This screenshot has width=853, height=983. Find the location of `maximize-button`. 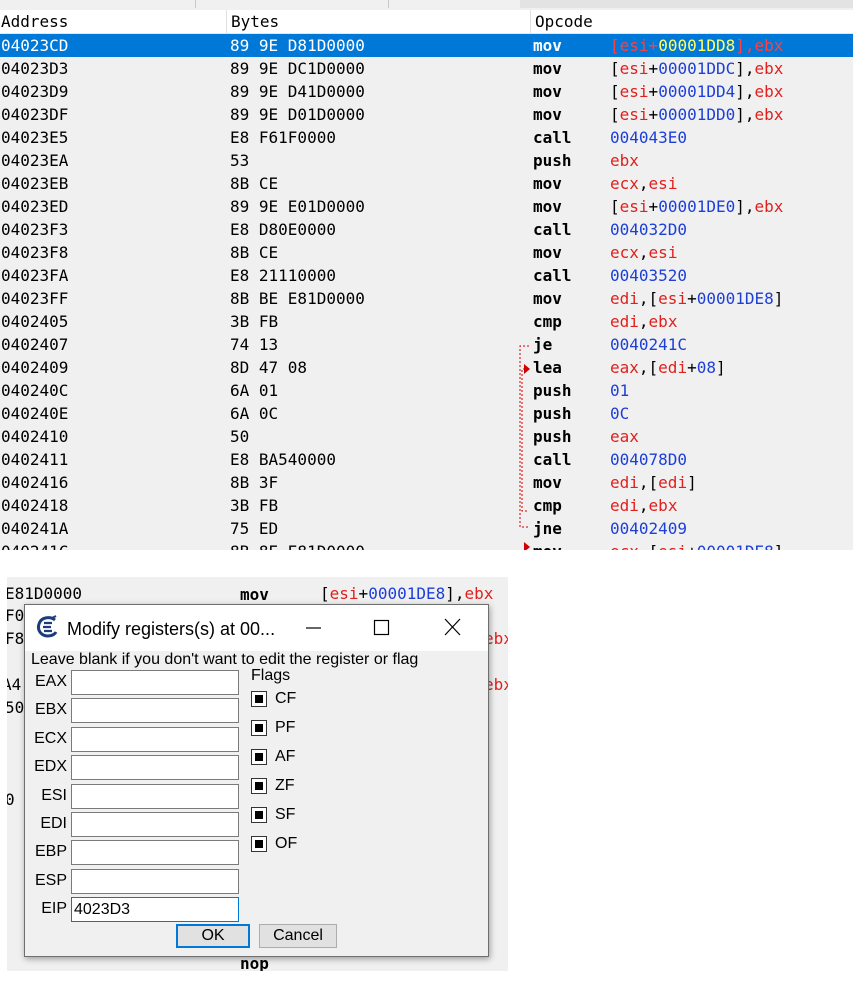

maximize-button is located at coordinates (381, 628).